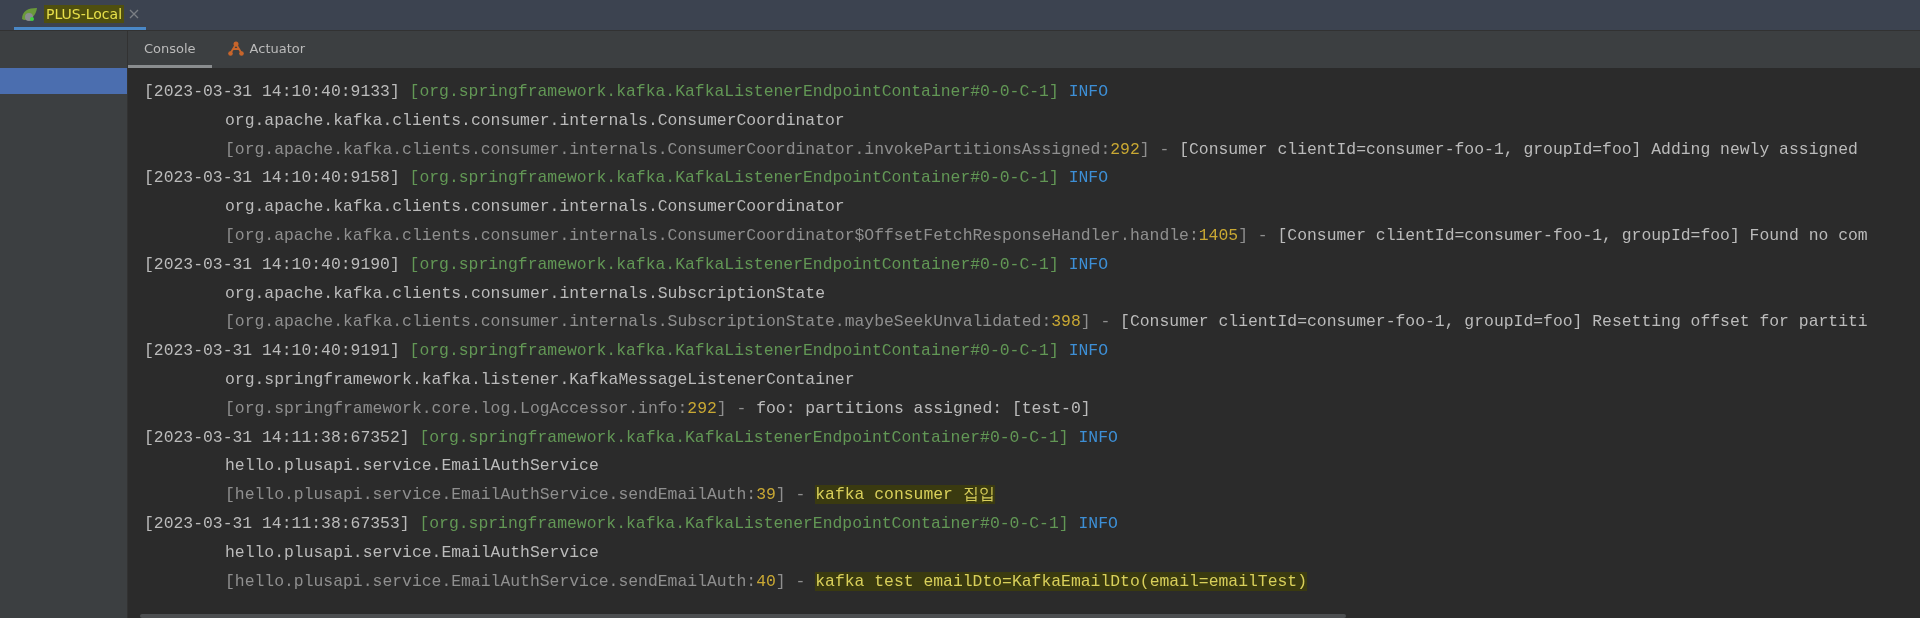  What do you see at coordinates (30, 13) in the screenshot?
I see `leaf-icon` at bounding box center [30, 13].